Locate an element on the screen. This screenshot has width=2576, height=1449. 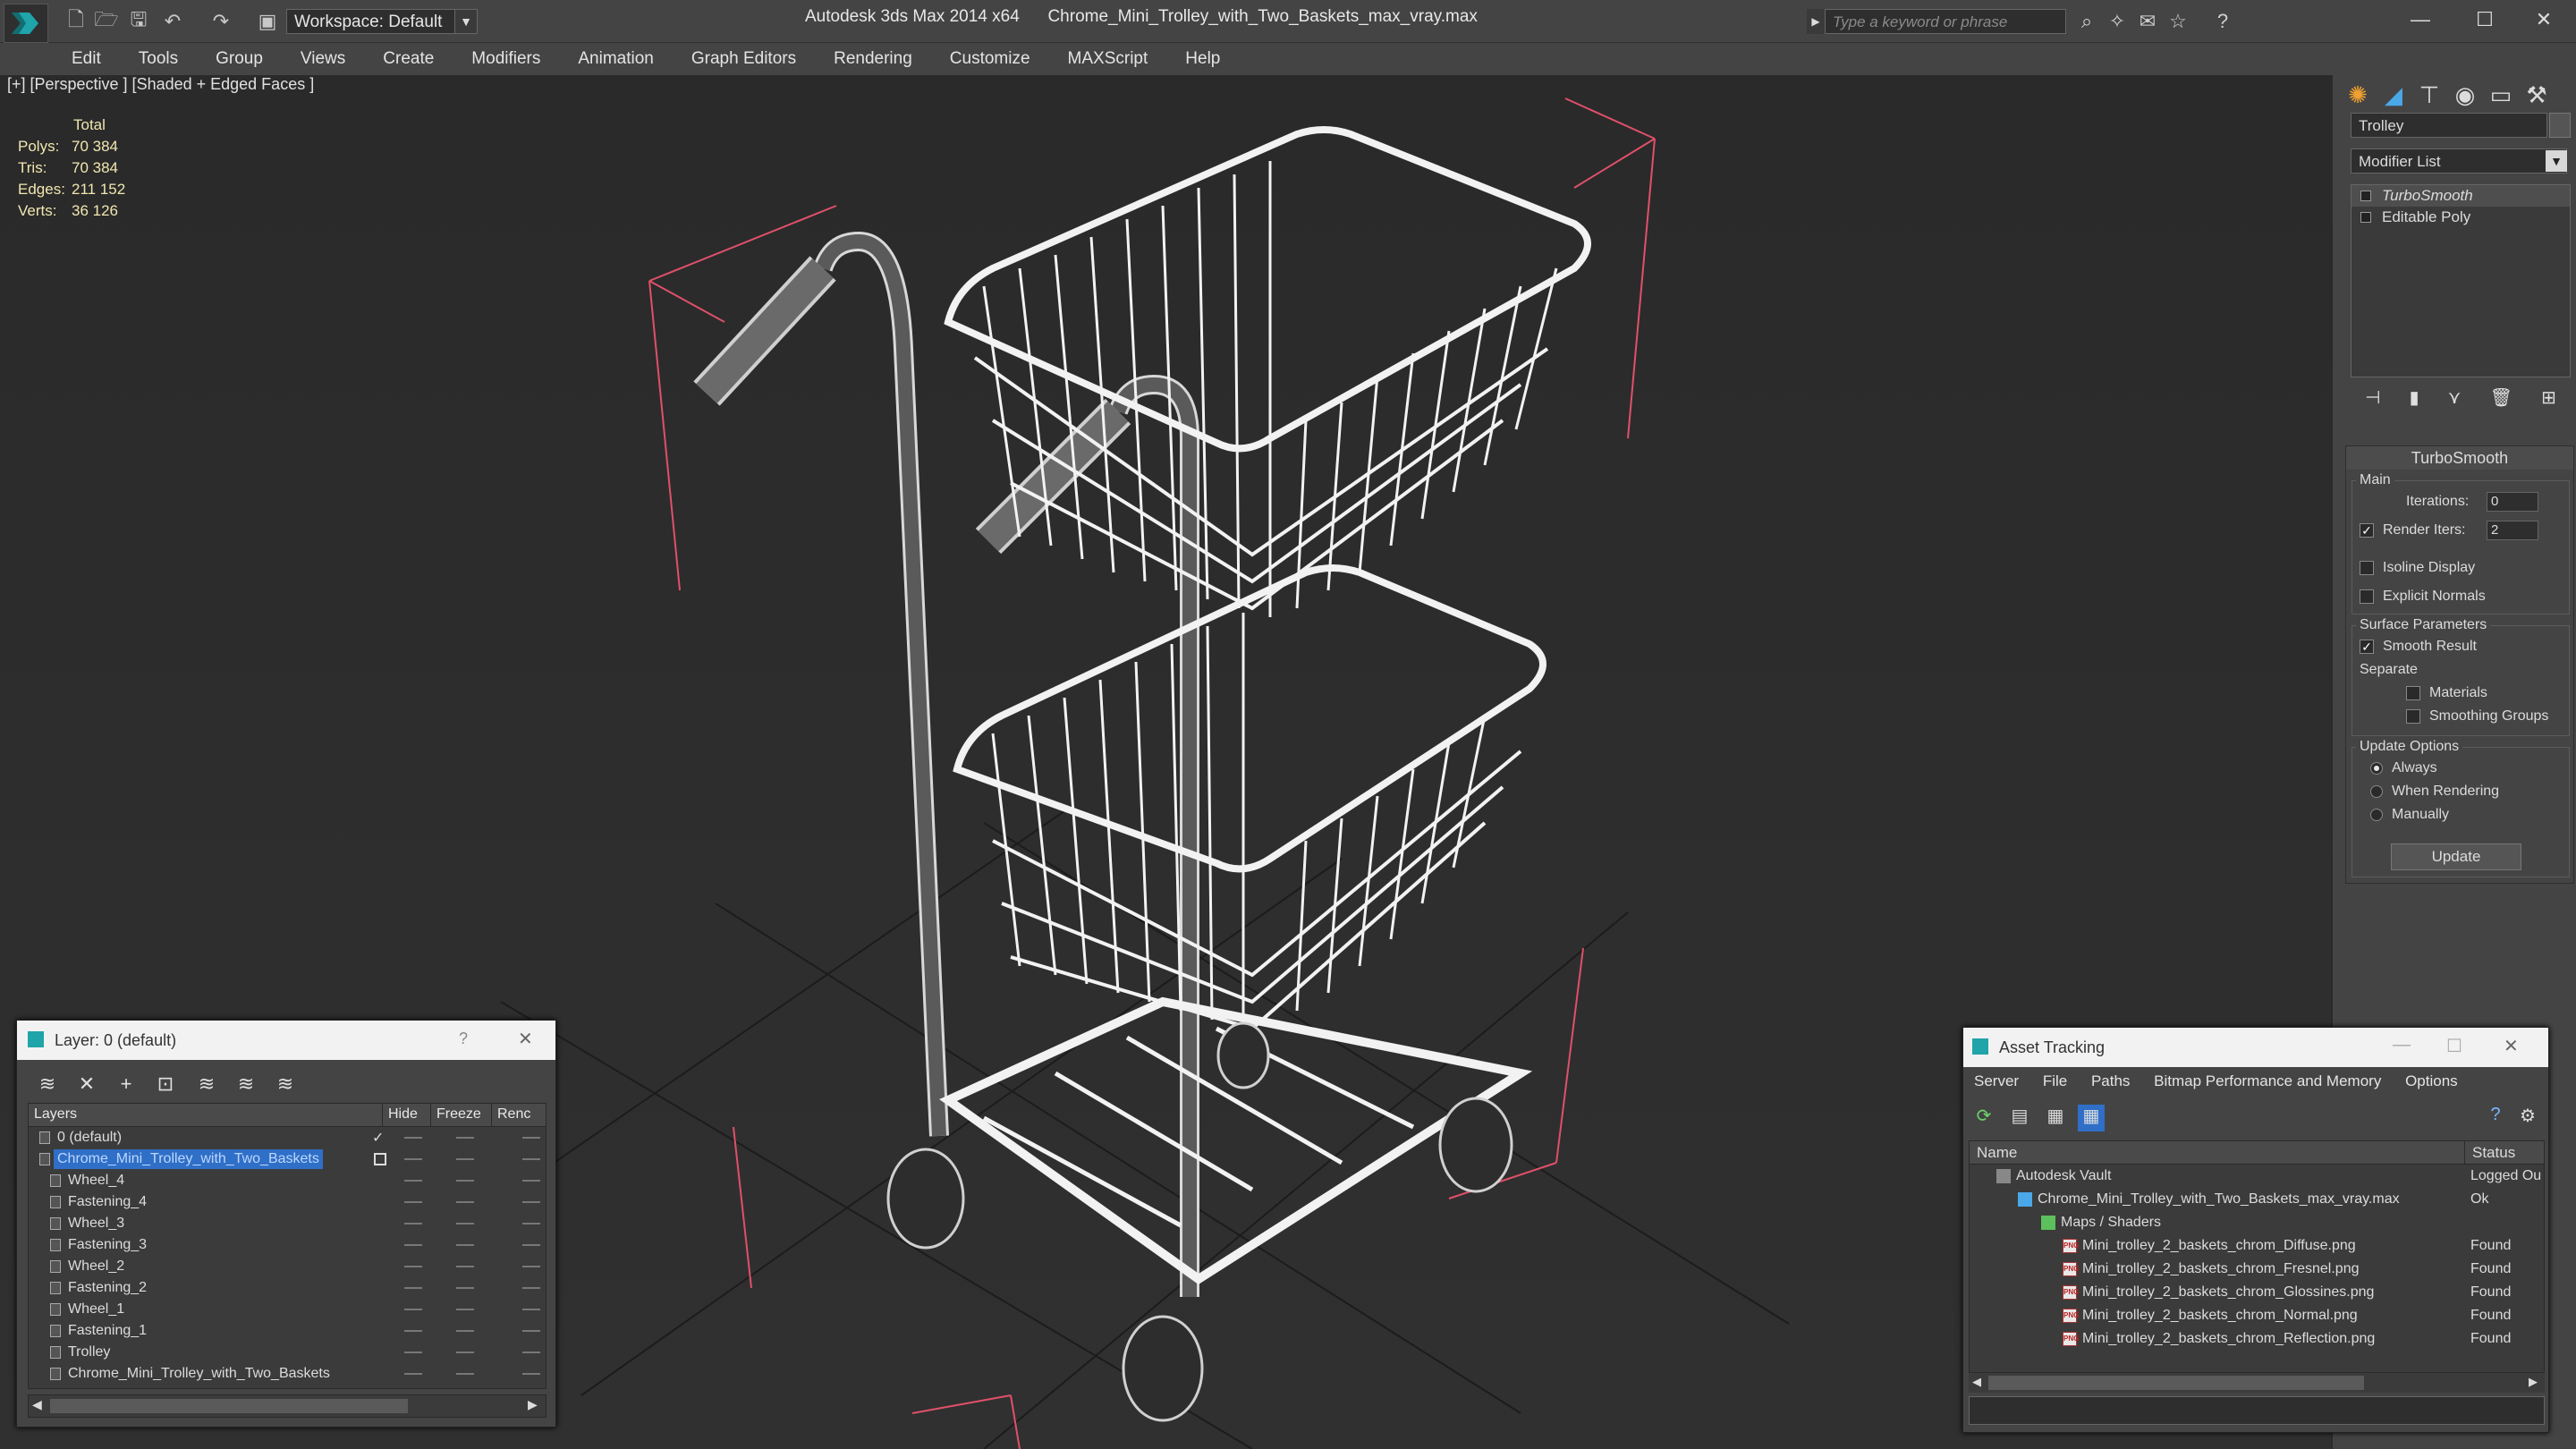
favorites-icon: ☆ is located at coordinates (2178, 21).